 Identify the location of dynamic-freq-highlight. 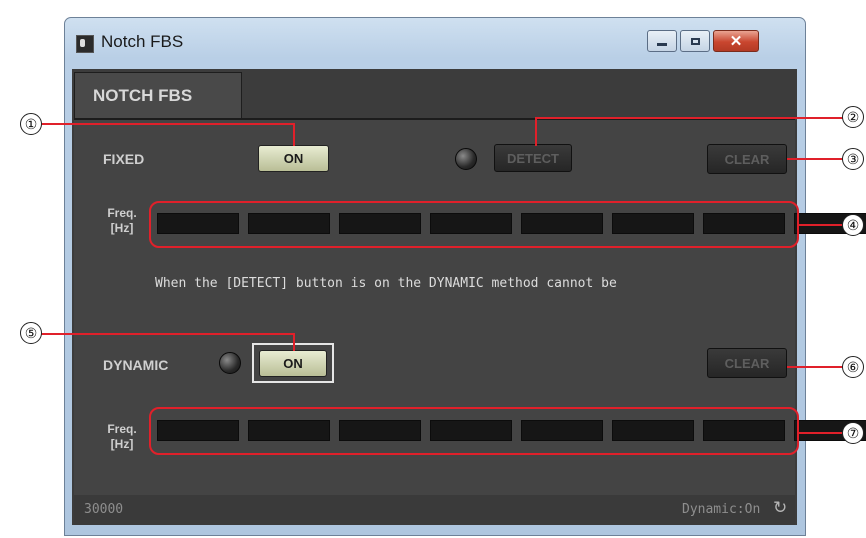
(474, 431).